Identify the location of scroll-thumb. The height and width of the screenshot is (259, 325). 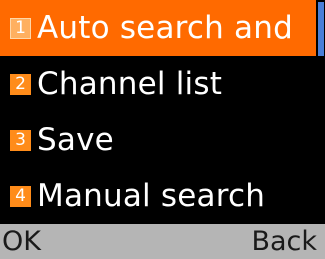
(321, 29).